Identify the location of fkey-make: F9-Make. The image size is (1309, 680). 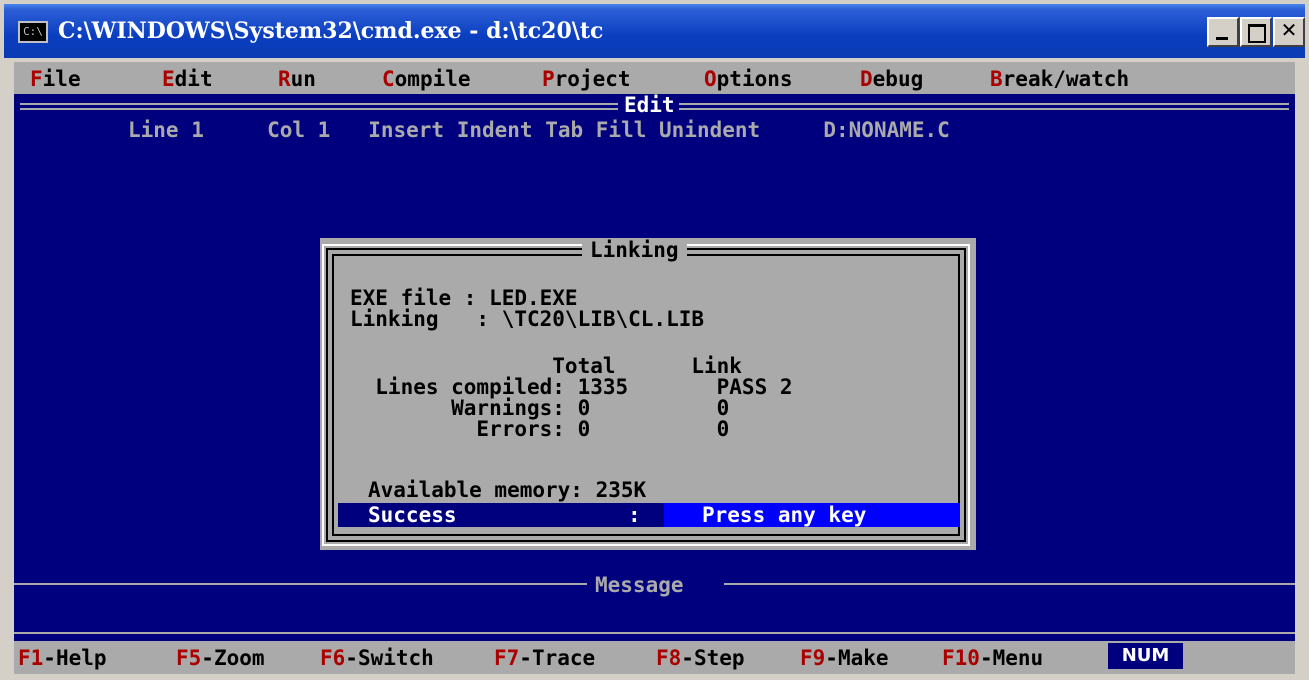
(844, 658).